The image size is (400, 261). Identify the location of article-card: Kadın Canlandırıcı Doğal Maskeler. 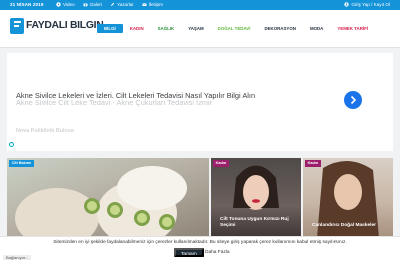
(348, 198).